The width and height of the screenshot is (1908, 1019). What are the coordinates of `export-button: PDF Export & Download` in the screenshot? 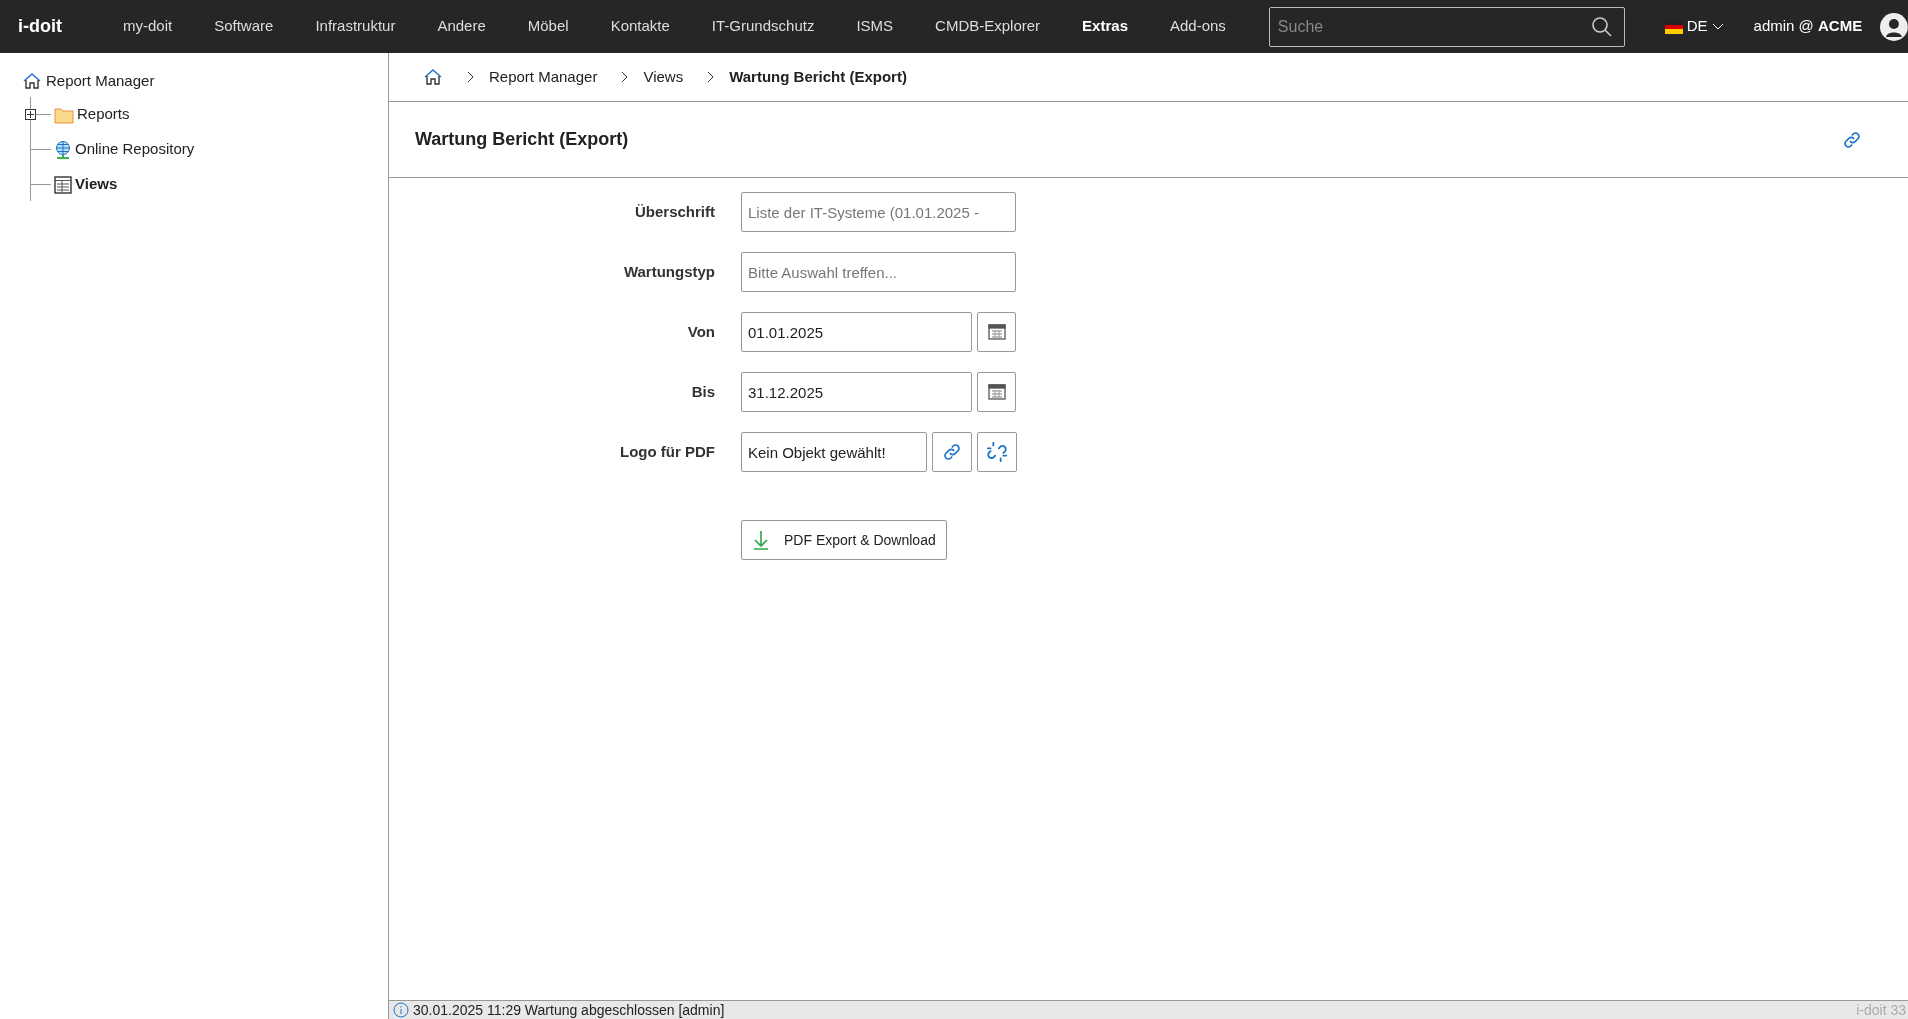 It's located at (844, 540).